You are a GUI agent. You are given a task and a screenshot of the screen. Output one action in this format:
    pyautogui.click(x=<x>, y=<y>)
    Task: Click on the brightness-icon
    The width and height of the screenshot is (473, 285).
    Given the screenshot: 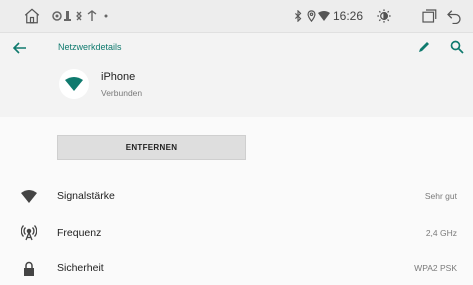 What is the action you would take?
    pyautogui.click(x=384, y=16)
    